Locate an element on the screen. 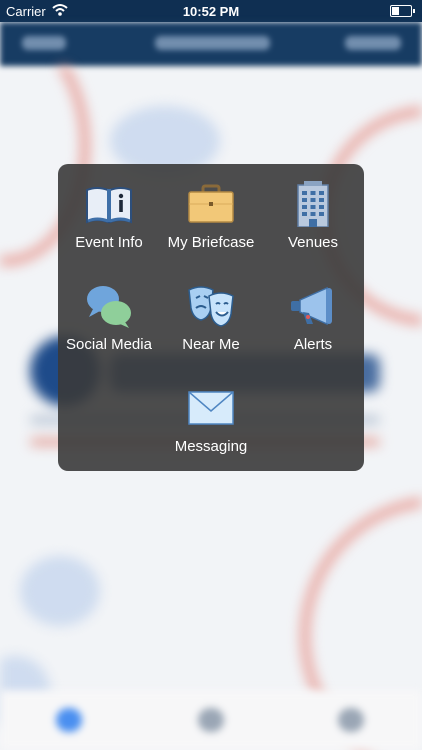  menu-item-venues: Venues is located at coordinates (313, 215).